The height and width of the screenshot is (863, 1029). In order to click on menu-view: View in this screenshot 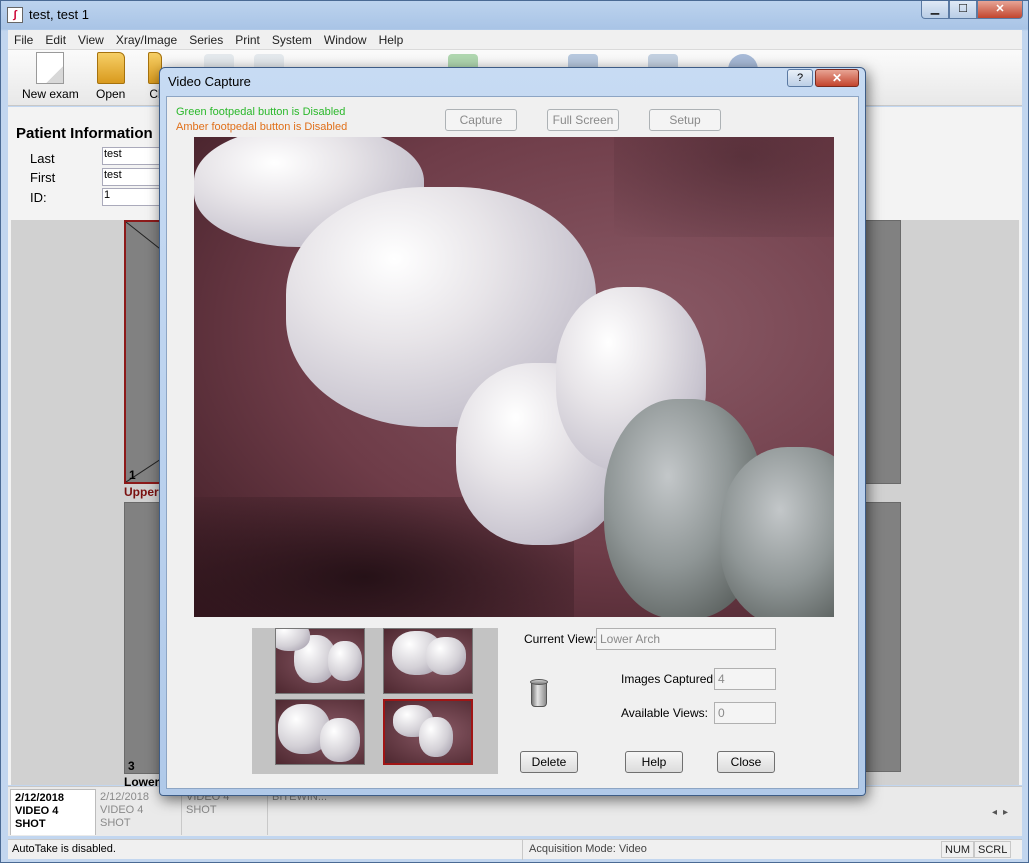, I will do `click(91, 40)`.